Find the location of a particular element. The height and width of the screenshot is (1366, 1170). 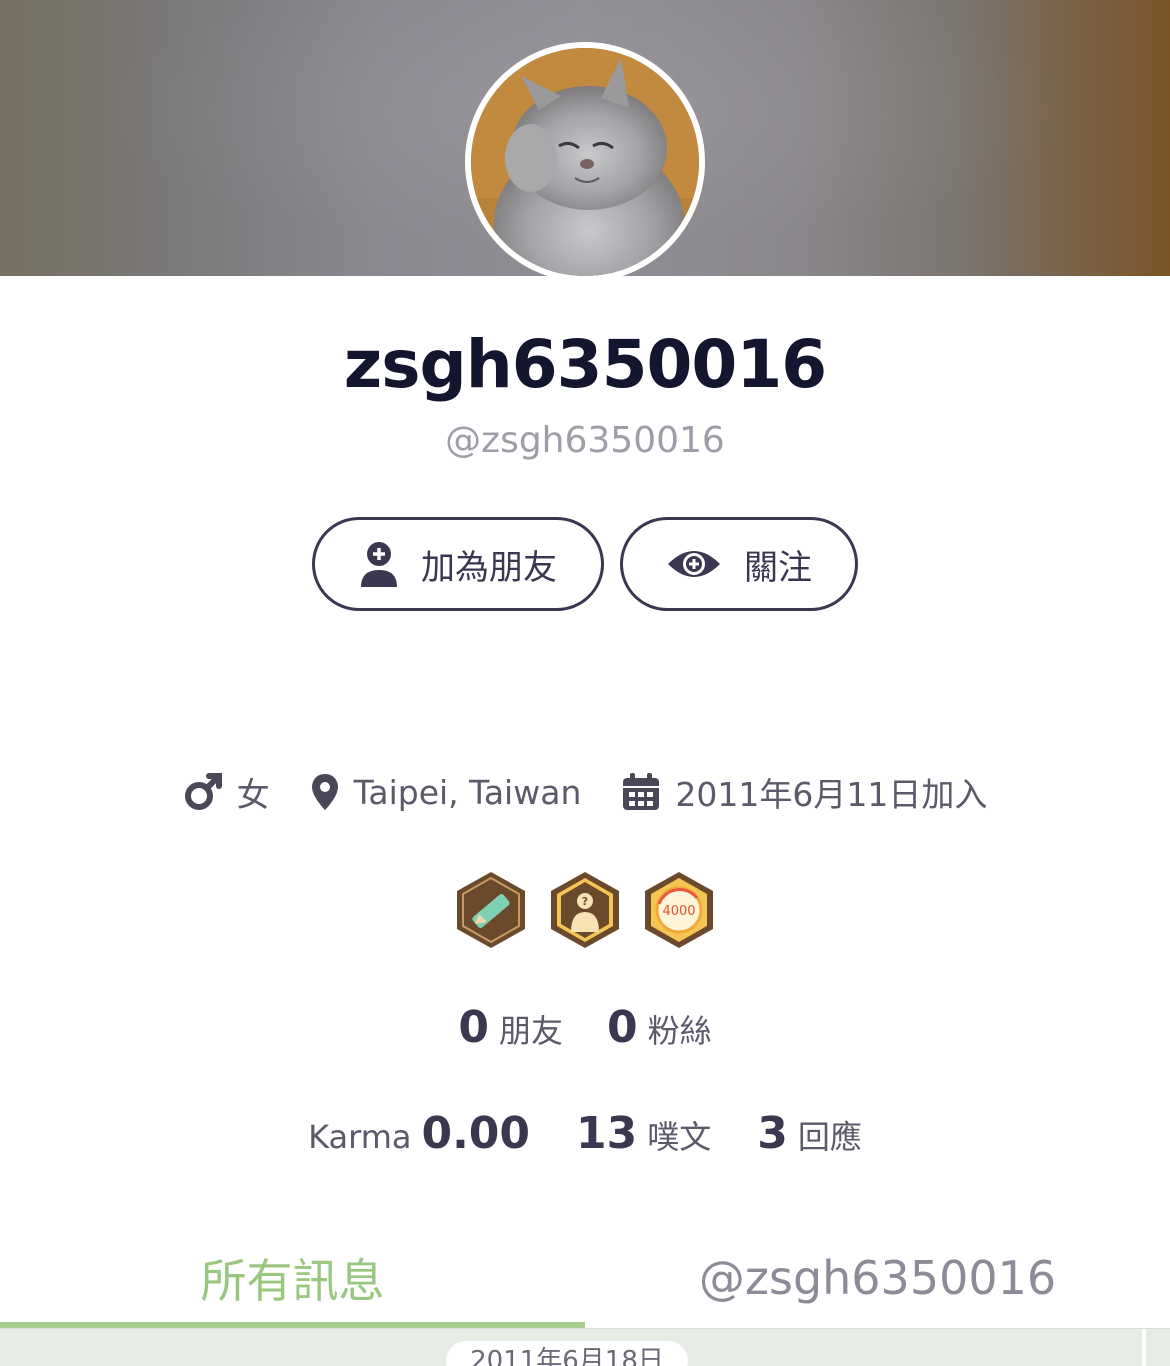

gender-icon is located at coordinates (203, 791).